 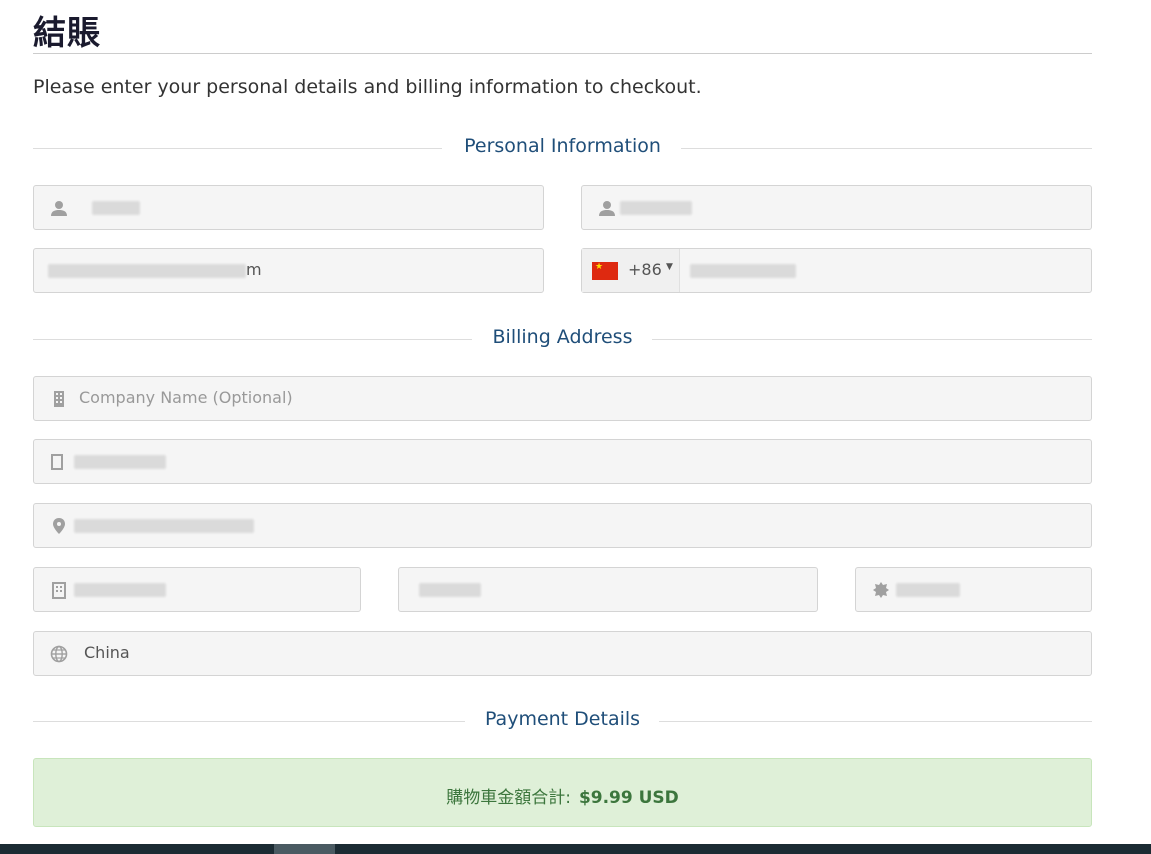 I want to click on certificate-icon, so click(x=881, y=590).